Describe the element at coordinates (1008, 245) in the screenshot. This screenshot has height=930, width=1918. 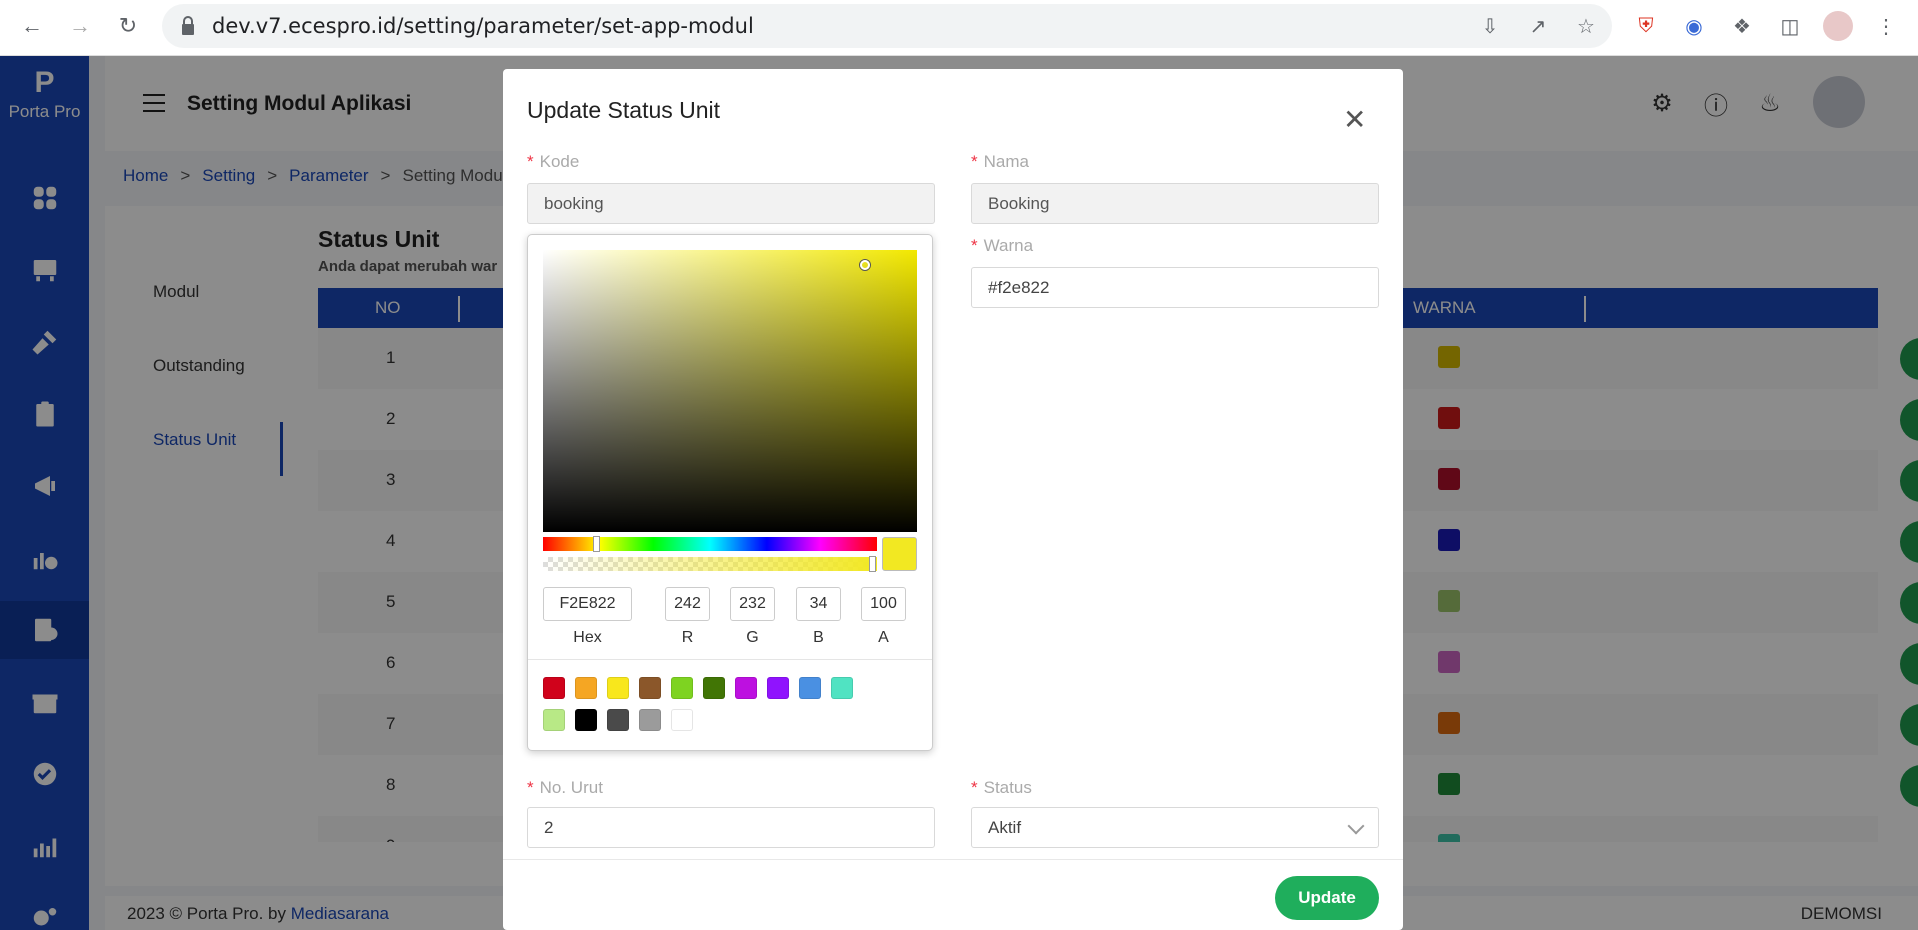
I see `warna-label-text: Warna` at that location.